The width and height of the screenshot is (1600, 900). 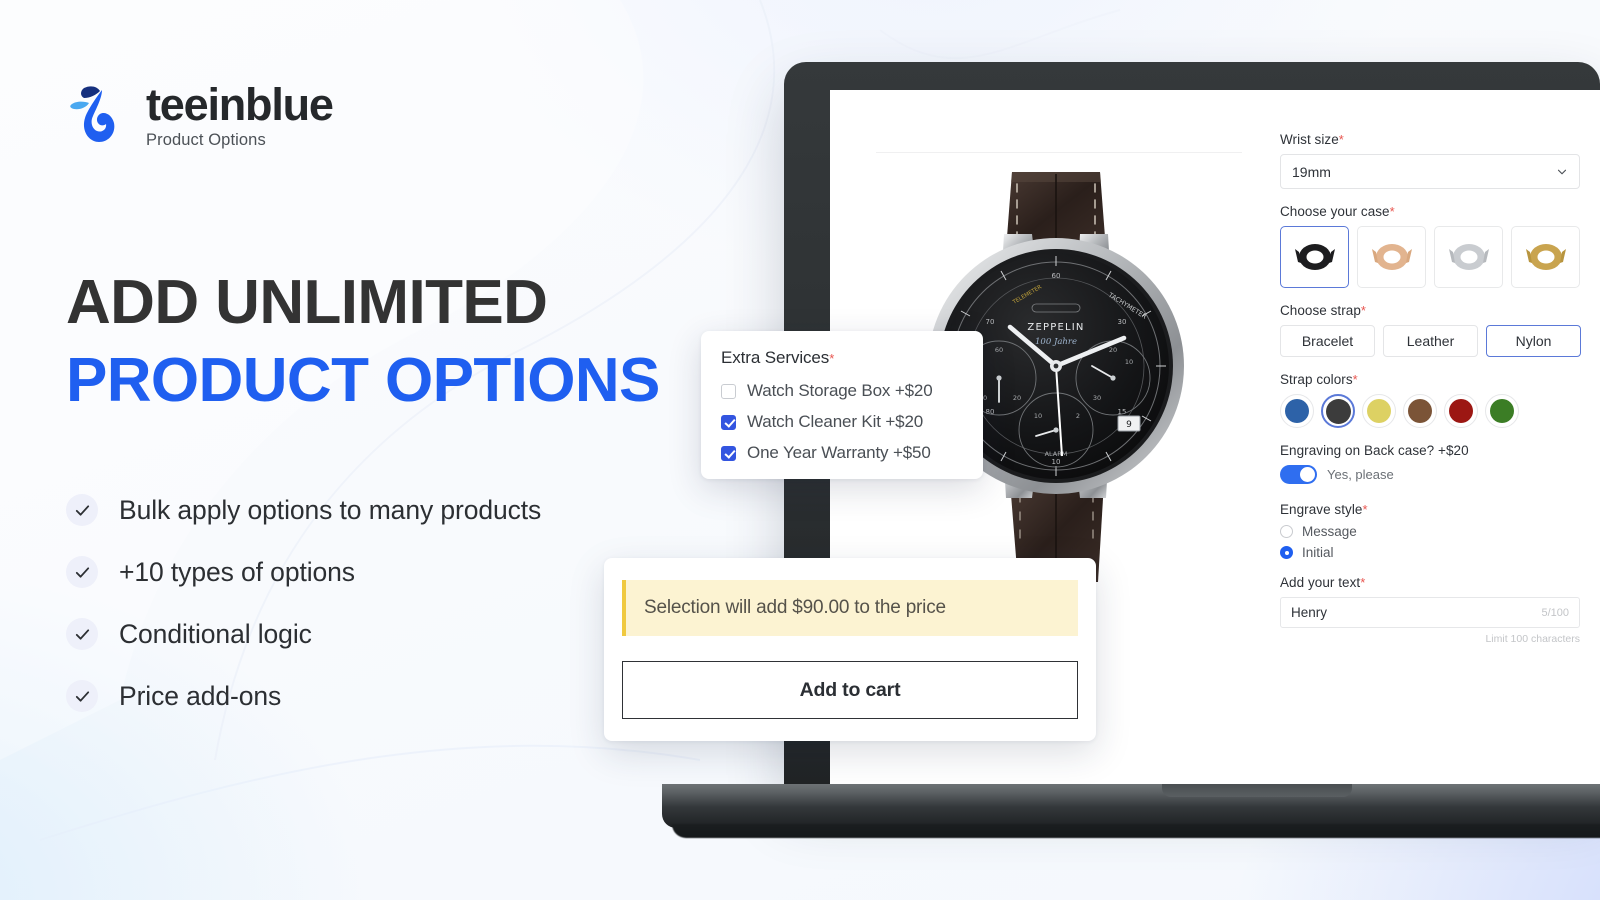 I want to click on engrave-style-option-initial: Initial, so click(x=1440, y=552).